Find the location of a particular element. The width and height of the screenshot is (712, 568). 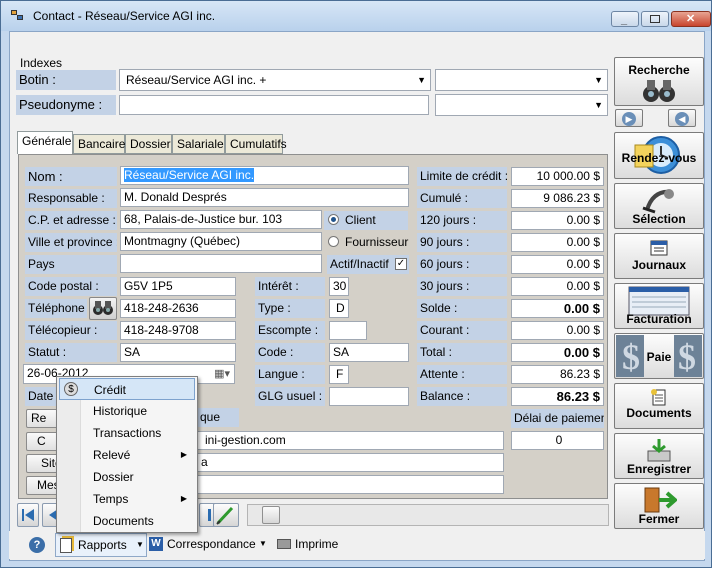

j90-value: 0.00 $ is located at coordinates (557, 242).